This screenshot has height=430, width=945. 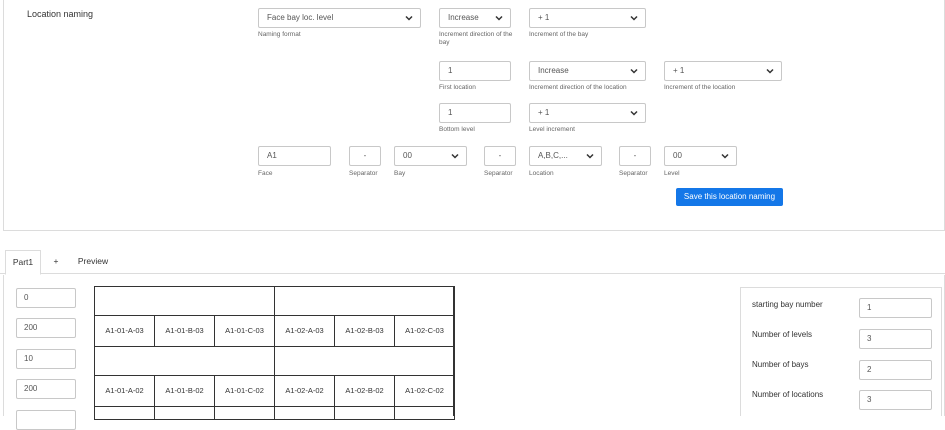 I want to click on level-increment-value: + 1, so click(x=544, y=112).